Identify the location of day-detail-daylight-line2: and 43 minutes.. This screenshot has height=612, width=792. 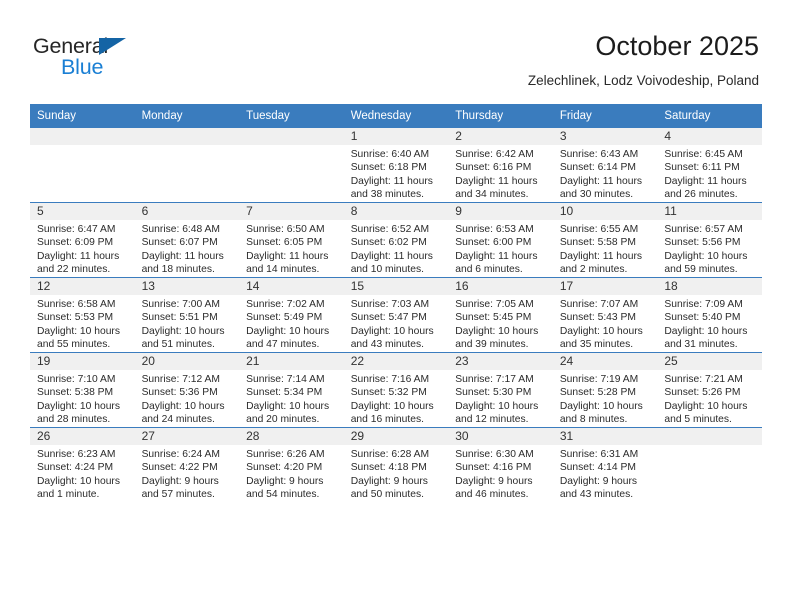
(596, 495).